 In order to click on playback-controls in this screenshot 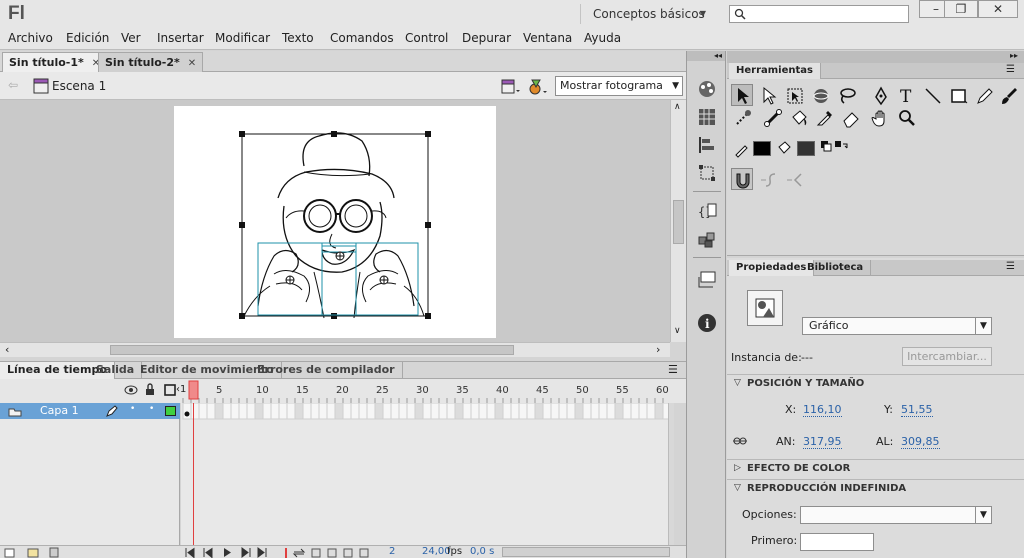, I will do `click(229, 552)`.